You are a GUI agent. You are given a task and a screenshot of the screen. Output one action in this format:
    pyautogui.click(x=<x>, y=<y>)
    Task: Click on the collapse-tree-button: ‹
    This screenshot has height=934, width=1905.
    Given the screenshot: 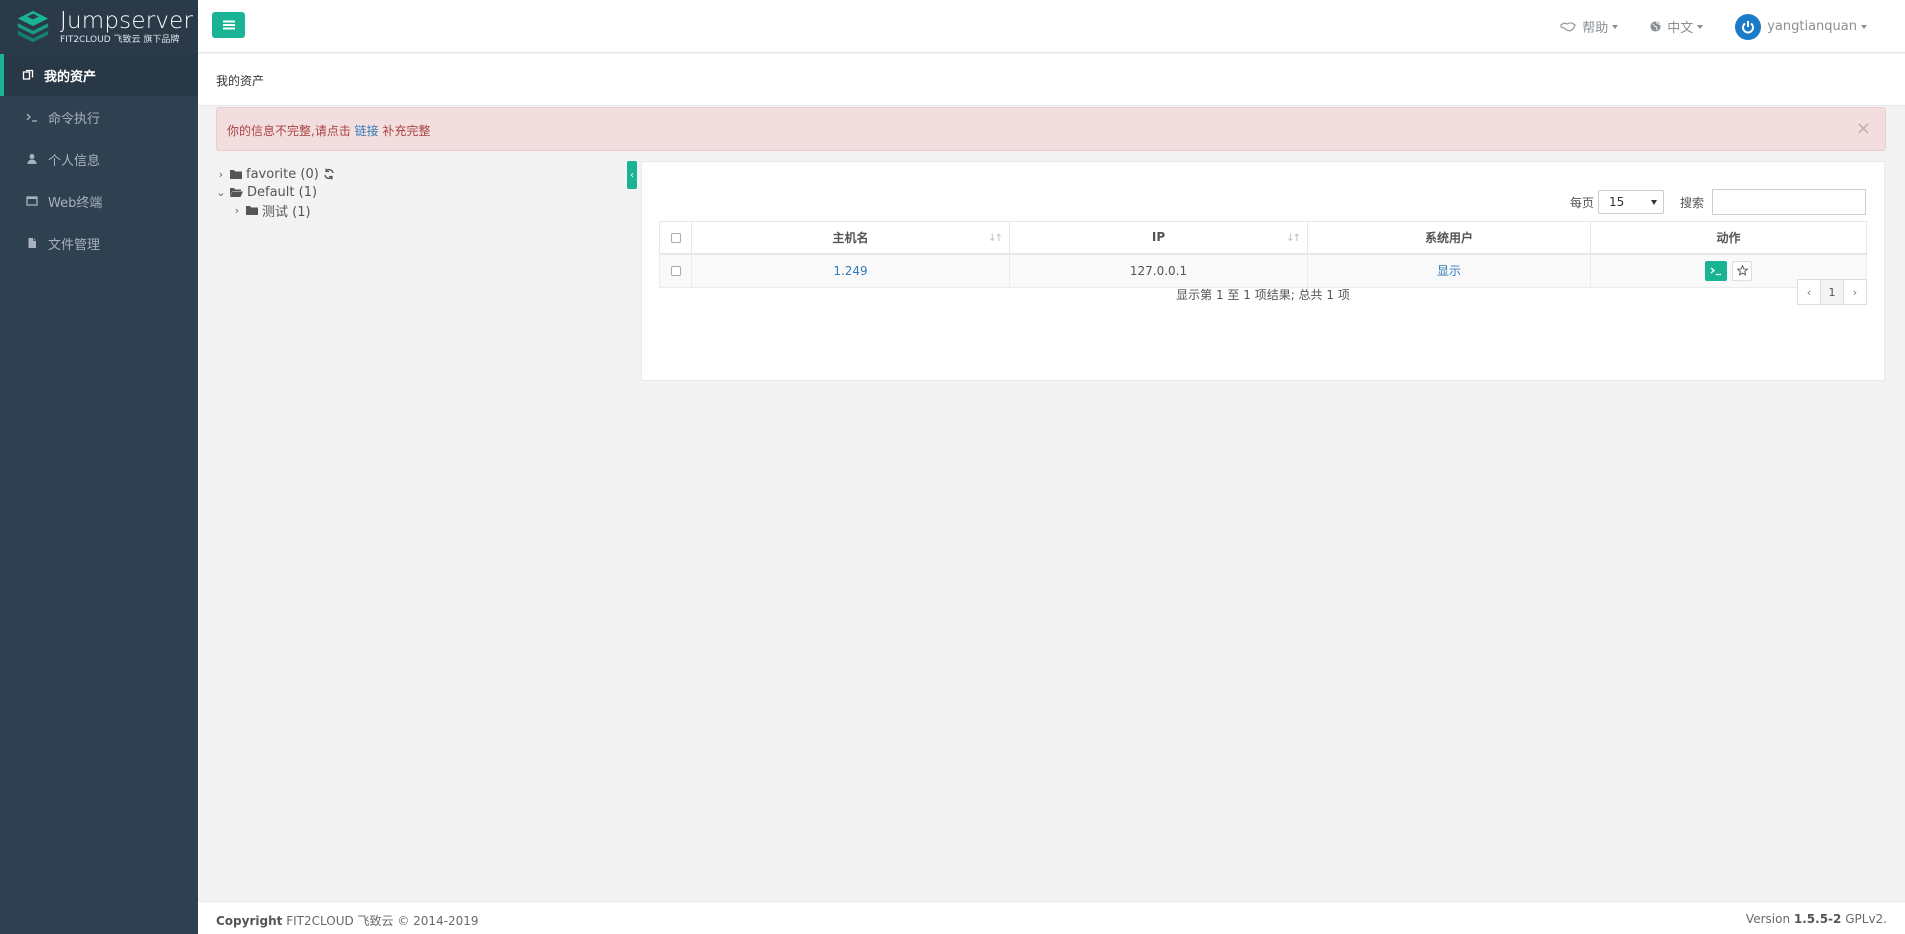 What is the action you would take?
    pyautogui.click(x=632, y=175)
    